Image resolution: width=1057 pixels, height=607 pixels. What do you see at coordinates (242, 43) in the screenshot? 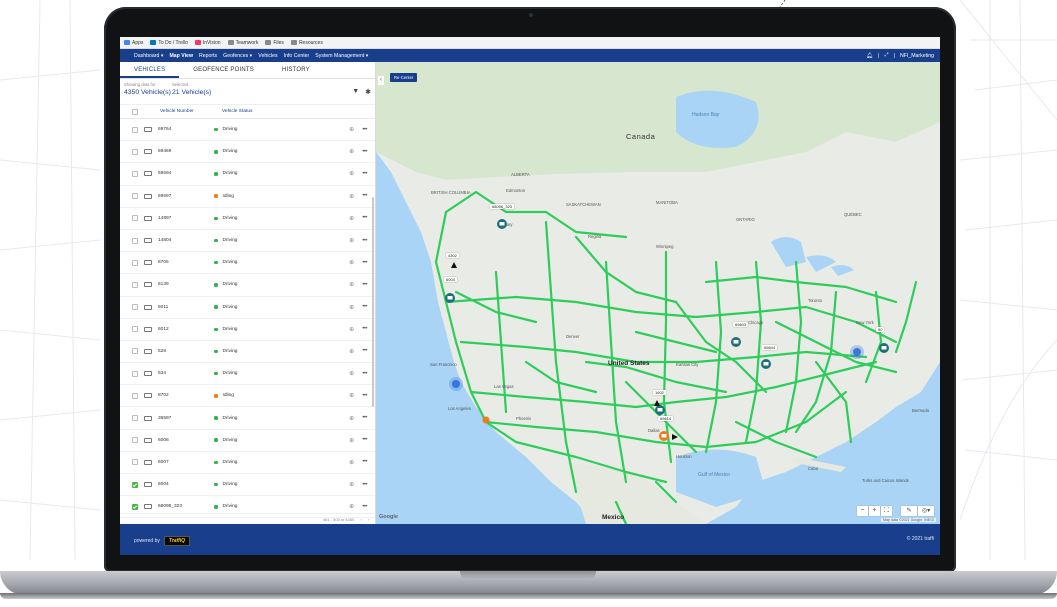
I see `bookmark-teamwork: Teamwork` at bounding box center [242, 43].